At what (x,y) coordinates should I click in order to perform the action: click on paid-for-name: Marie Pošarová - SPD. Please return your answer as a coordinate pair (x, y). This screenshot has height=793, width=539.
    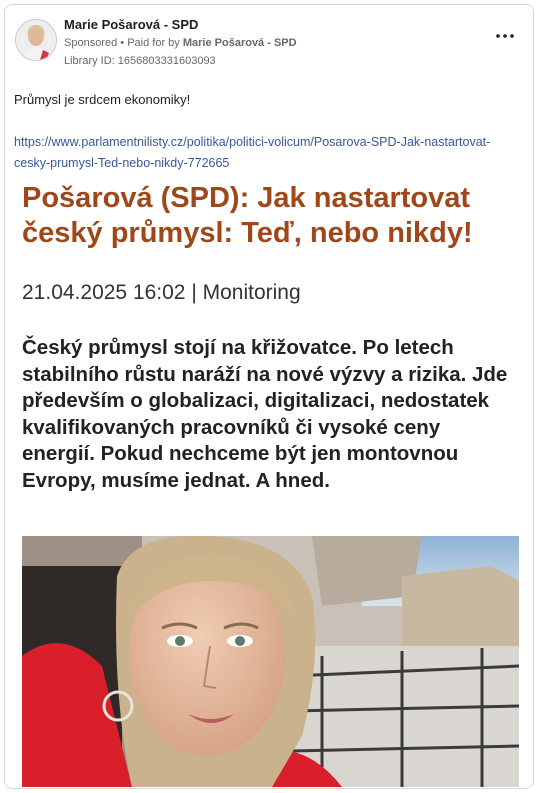
    Looking at the image, I should click on (240, 43).